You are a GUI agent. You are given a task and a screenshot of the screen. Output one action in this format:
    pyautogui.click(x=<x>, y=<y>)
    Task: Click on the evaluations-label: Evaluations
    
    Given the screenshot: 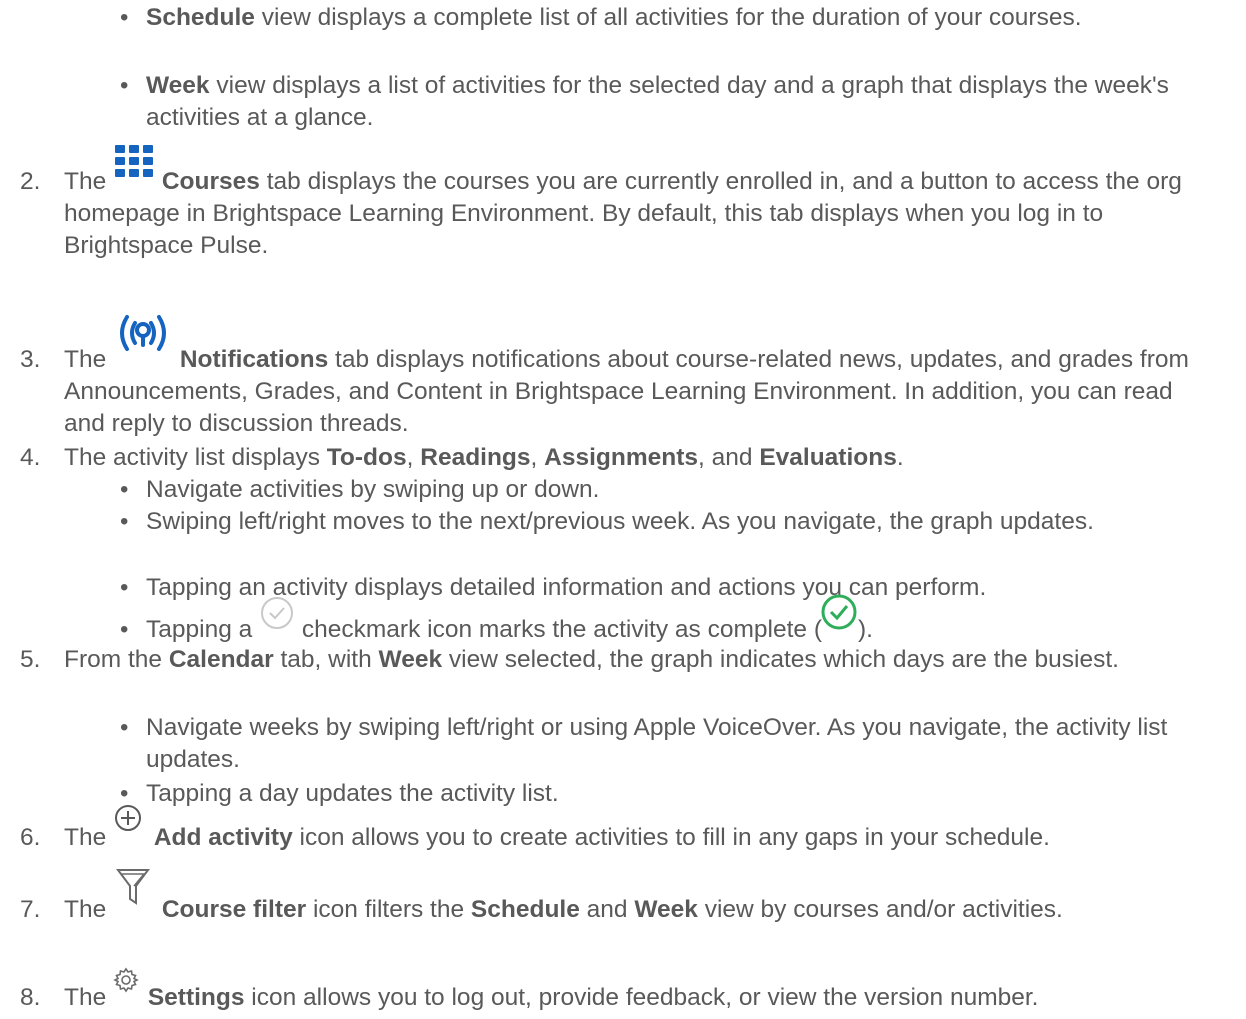 What is the action you would take?
    pyautogui.click(x=828, y=457)
    